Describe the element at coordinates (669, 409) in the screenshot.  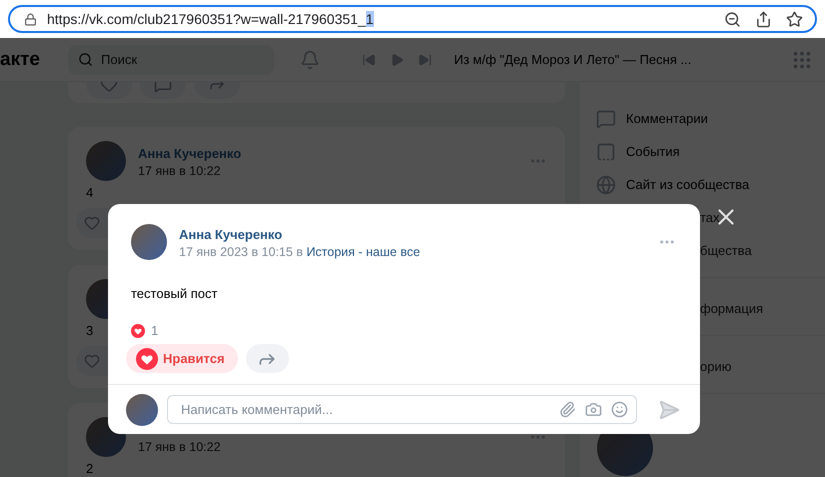
I see `send-icon` at that location.